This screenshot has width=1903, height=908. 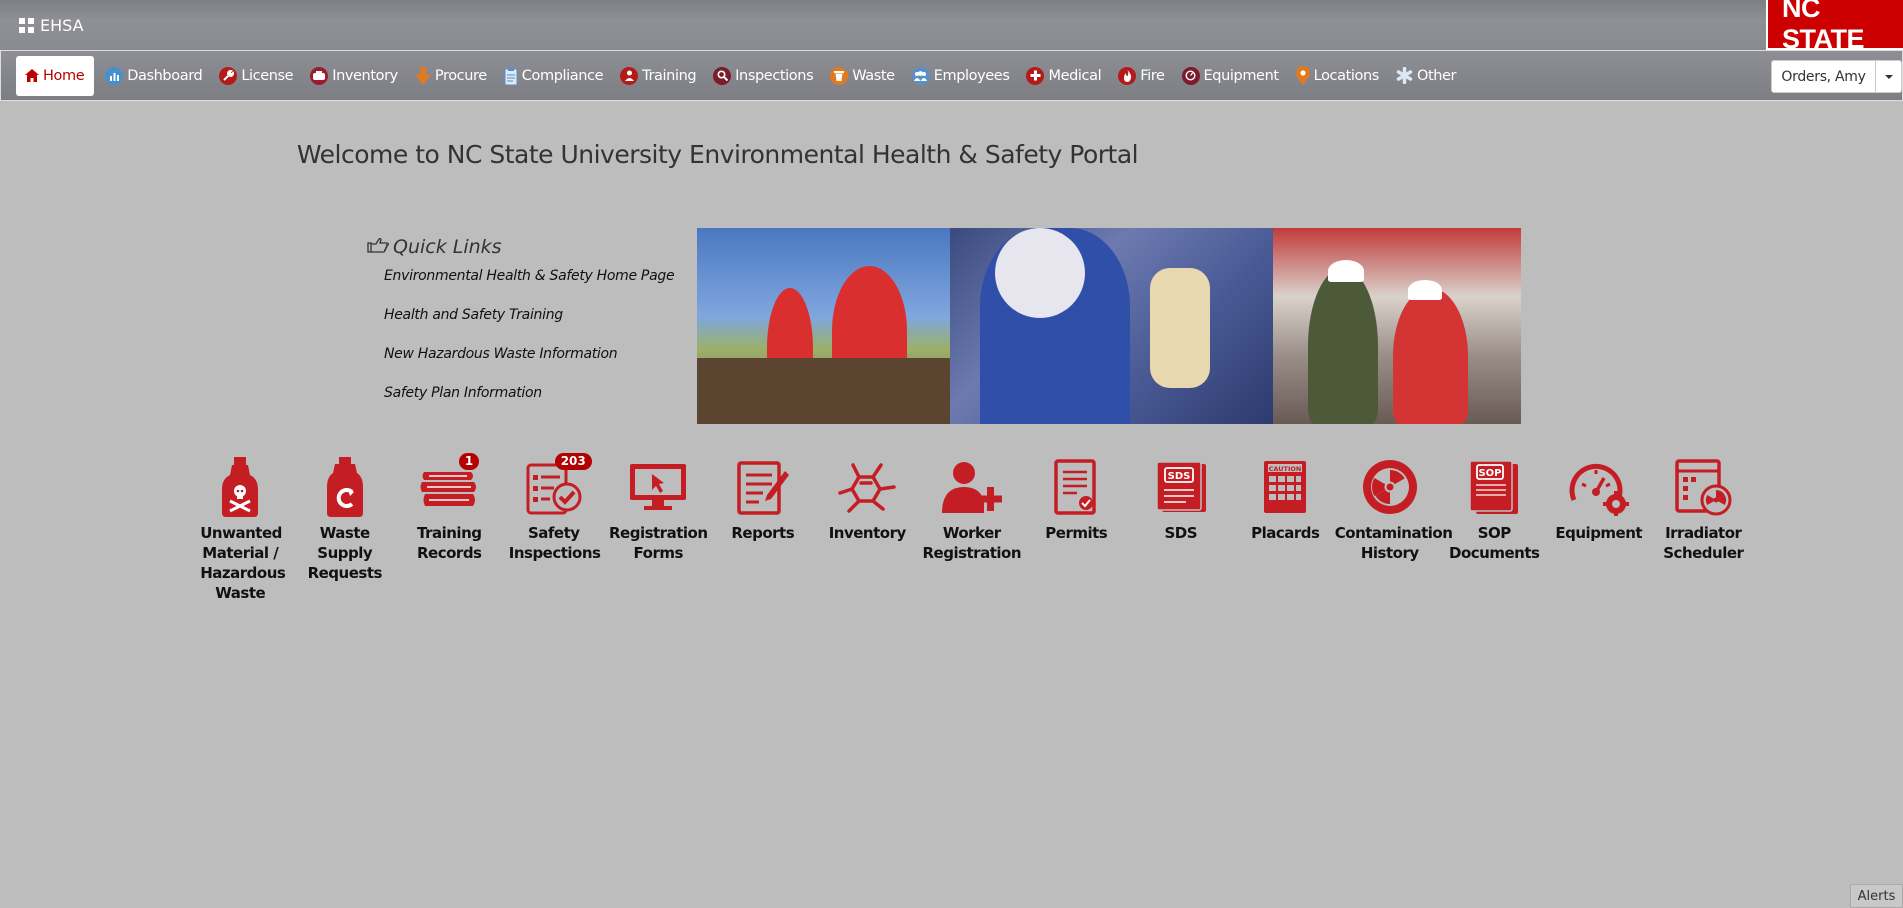 I want to click on nav-home: Home, so click(x=55, y=75).